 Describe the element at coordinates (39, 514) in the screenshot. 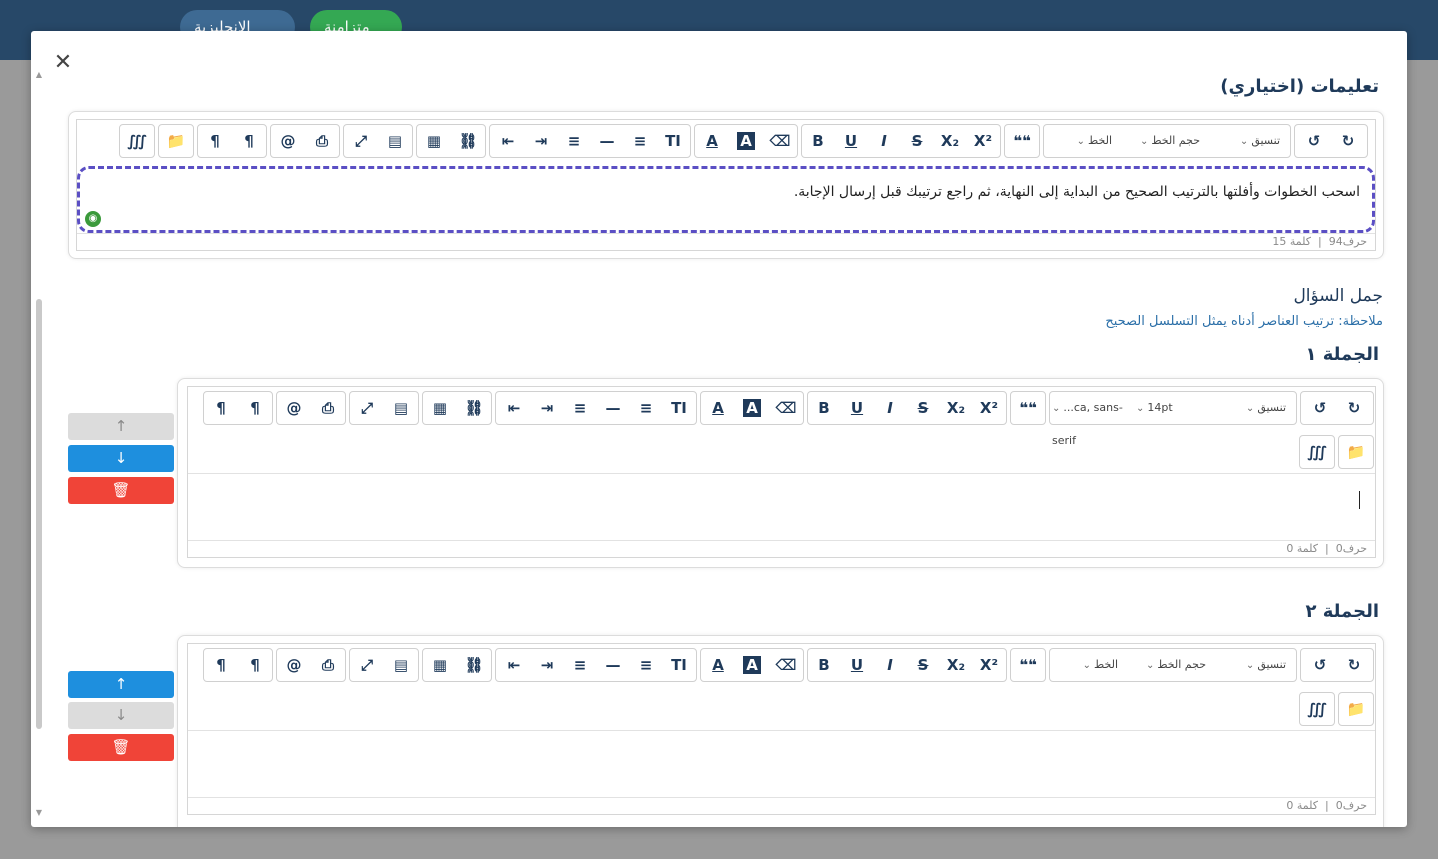

I see `scrollbar-thumb` at that location.